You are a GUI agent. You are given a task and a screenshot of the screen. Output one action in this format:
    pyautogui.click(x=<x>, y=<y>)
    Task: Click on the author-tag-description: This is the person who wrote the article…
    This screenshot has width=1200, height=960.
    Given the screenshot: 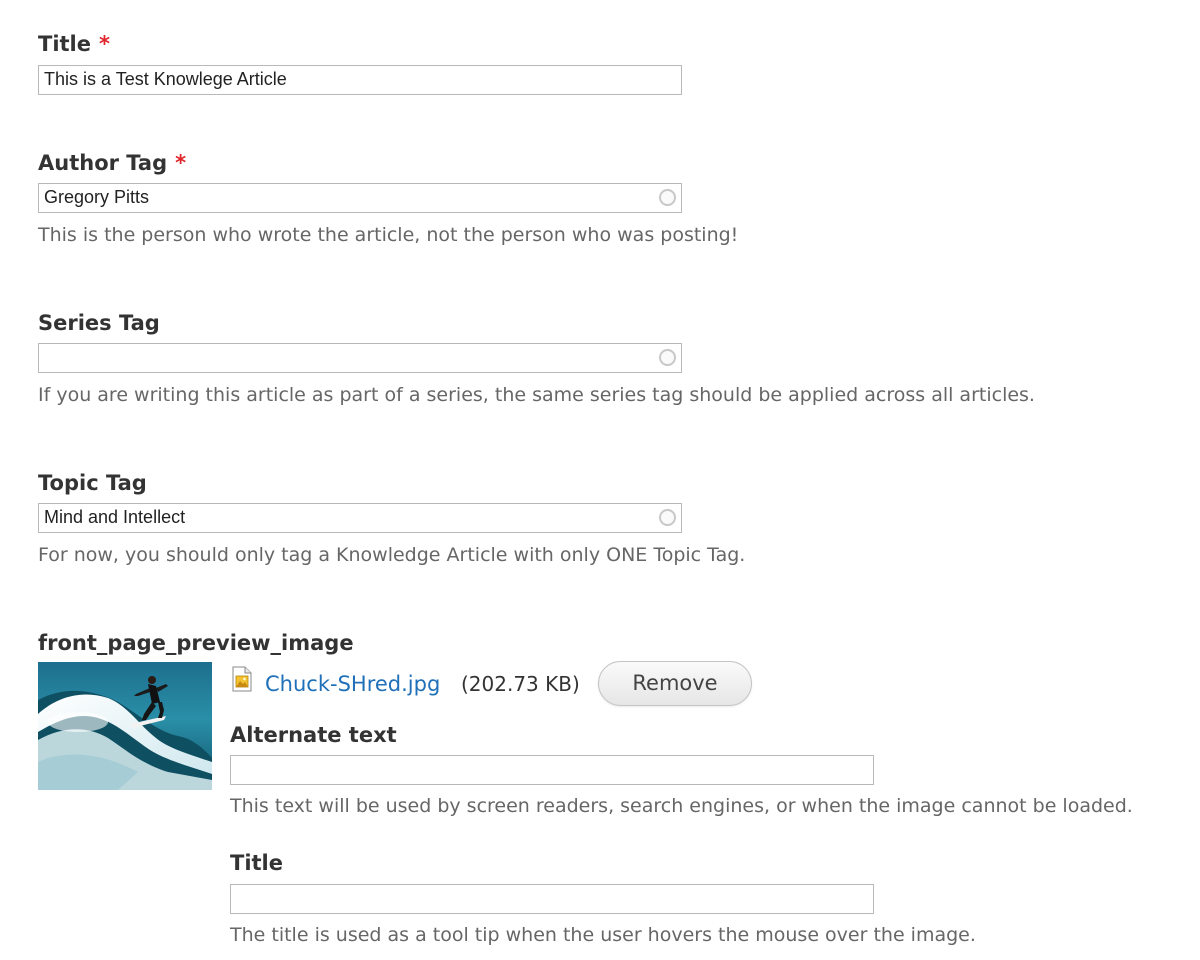 What is the action you would take?
    pyautogui.click(x=388, y=235)
    